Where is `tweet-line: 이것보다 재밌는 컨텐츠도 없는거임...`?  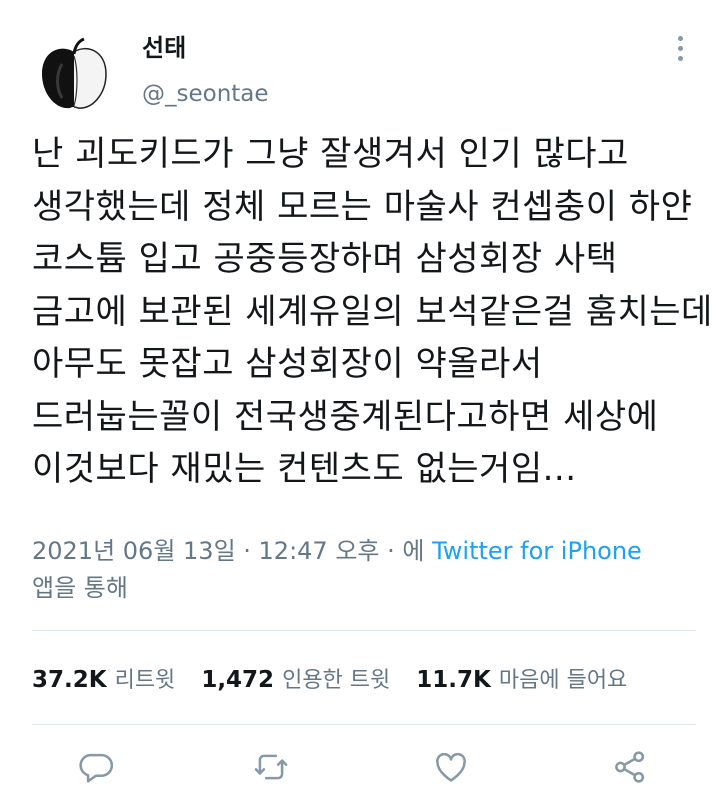
tweet-line: 이것보다 재밌는 컨텐츠도 없는거임... is located at coordinates (304, 469).